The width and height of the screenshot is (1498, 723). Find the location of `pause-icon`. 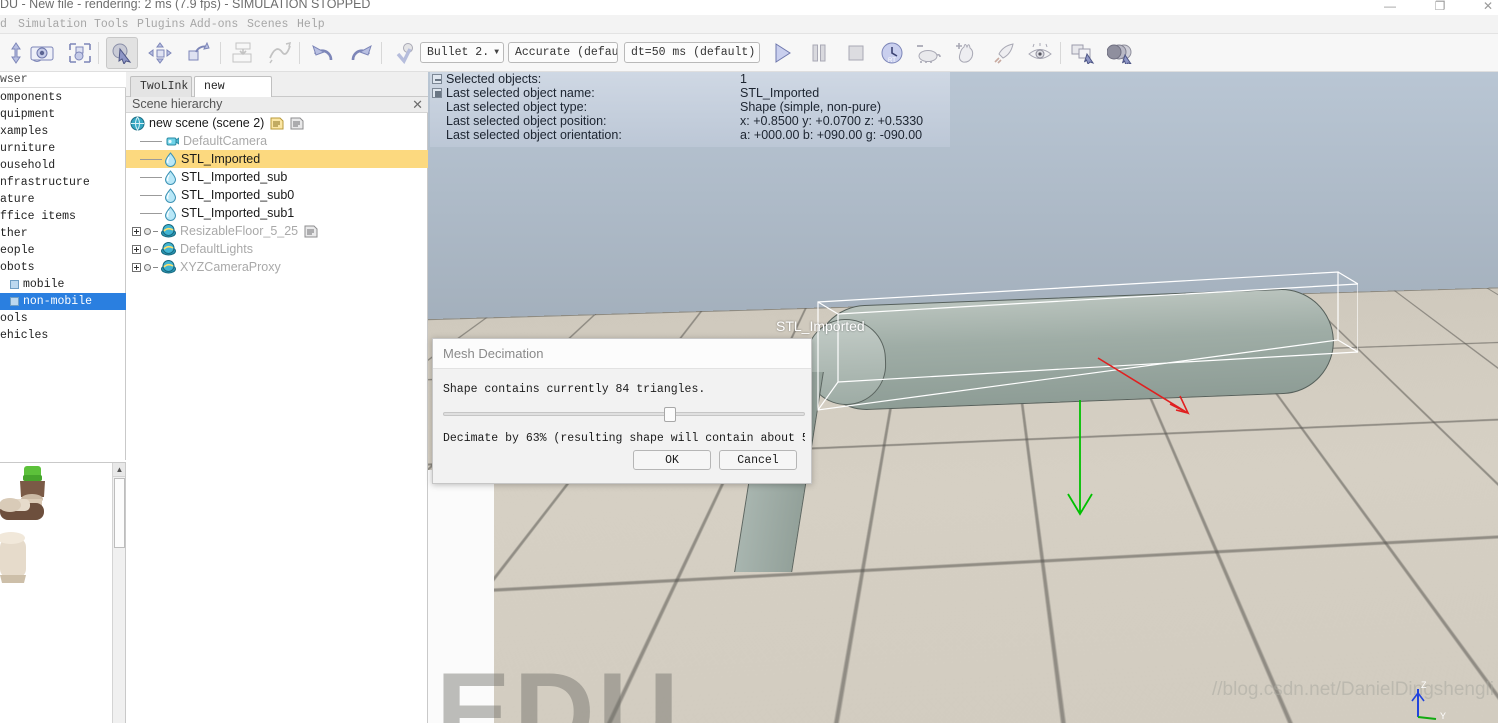

pause-icon is located at coordinates (819, 53).